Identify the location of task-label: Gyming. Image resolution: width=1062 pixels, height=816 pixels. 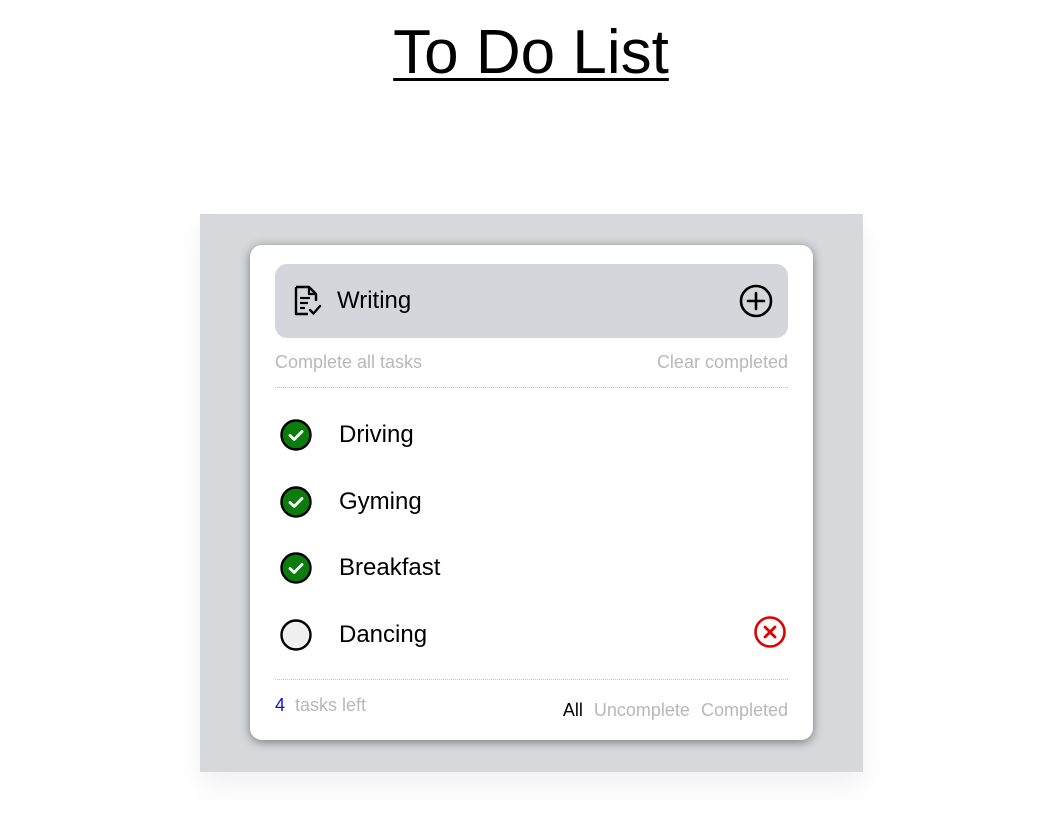
(380, 501).